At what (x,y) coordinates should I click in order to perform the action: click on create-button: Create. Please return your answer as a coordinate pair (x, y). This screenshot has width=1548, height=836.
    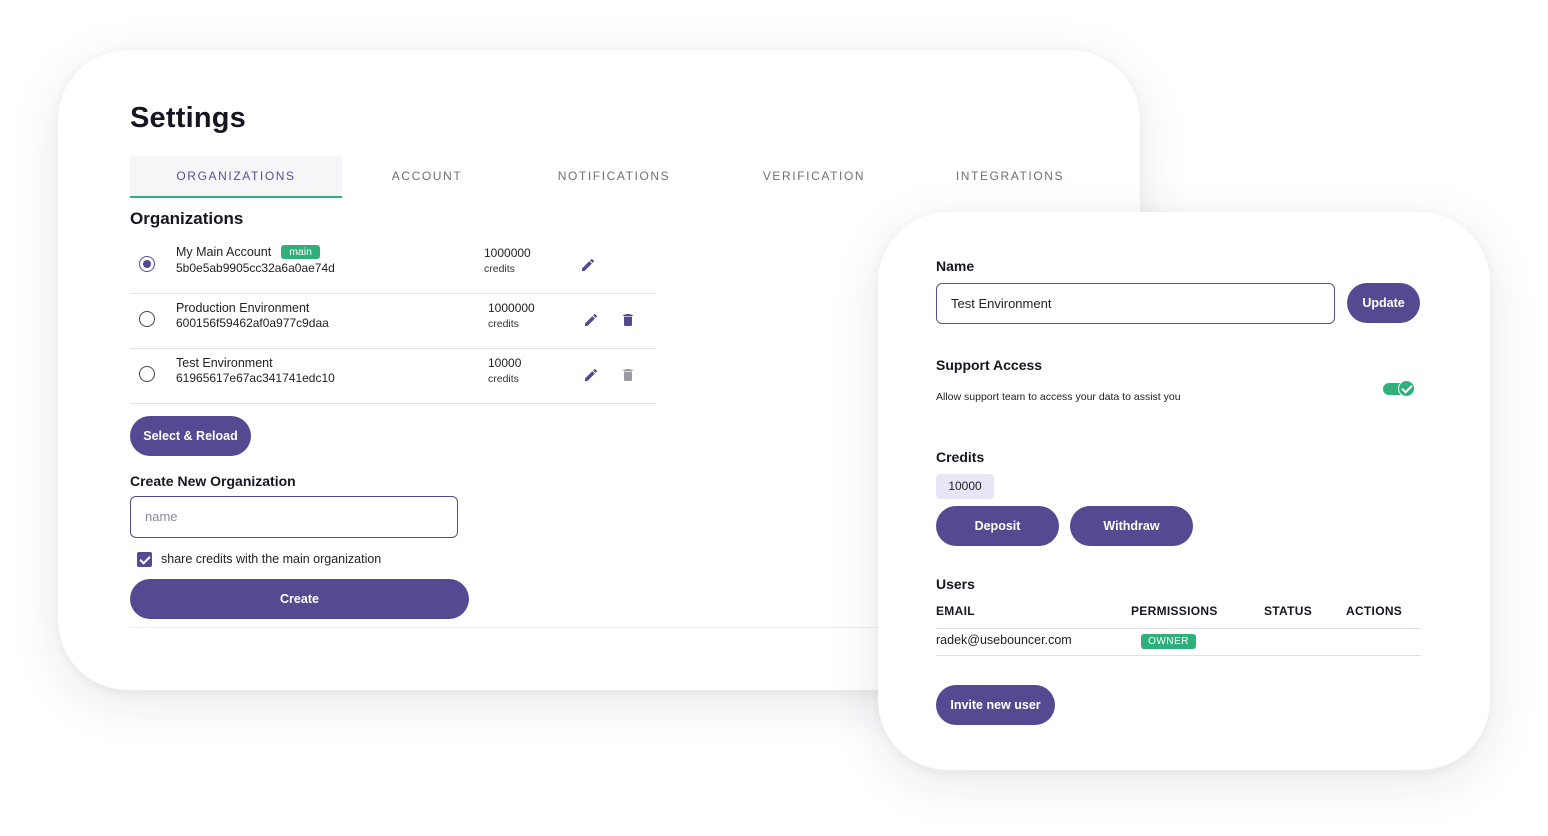
    Looking at the image, I should click on (299, 599).